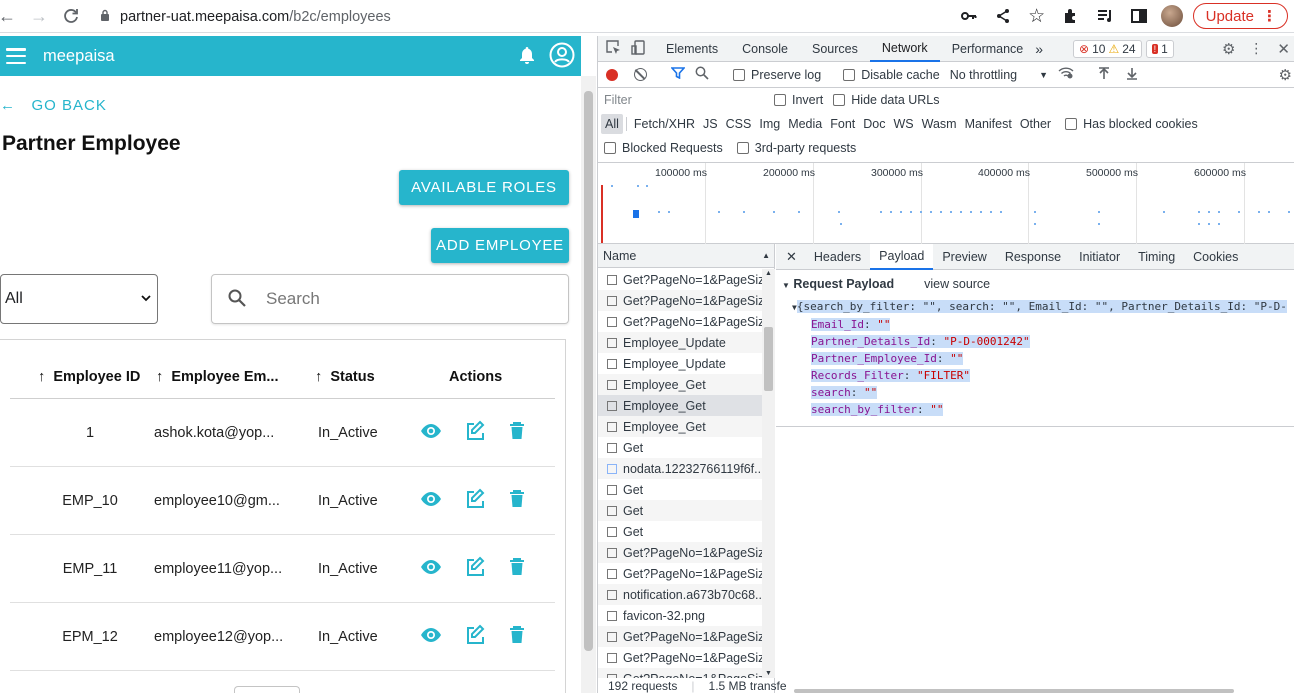 The image size is (1294, 693). I want to click on tab-elements: Elements, so click(692, 49).